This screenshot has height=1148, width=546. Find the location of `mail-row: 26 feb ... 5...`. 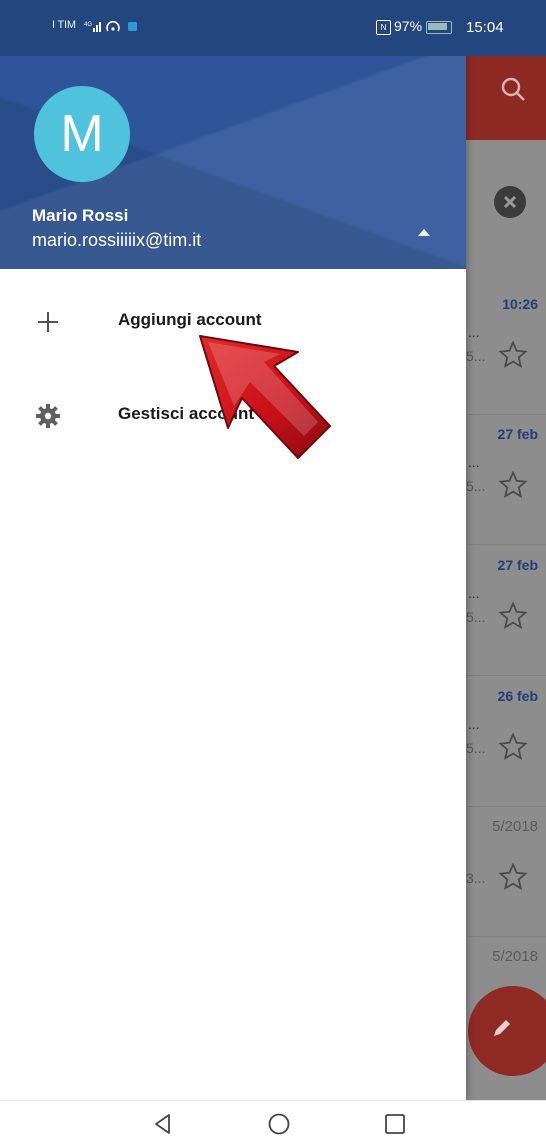

mail-row: 26 feb ... 5... is located at coordinates (506, 741).